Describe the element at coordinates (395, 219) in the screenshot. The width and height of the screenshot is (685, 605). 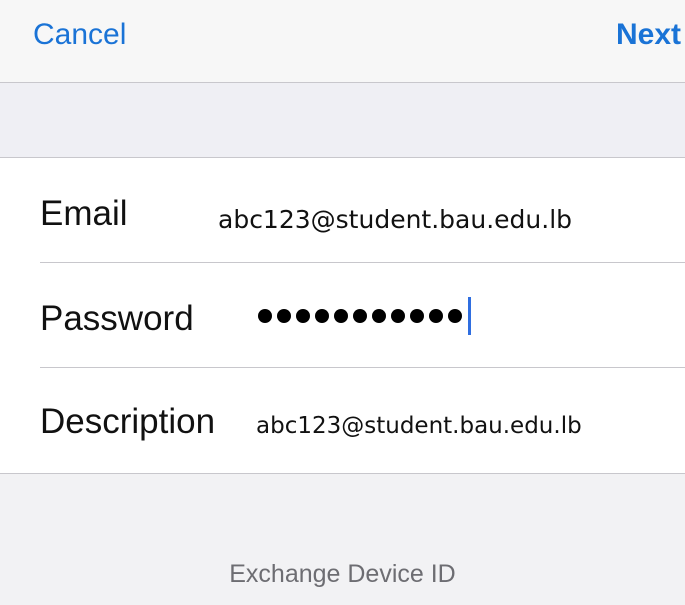
I see `email-field: abc123@student.bau.edu.lb` at that location.